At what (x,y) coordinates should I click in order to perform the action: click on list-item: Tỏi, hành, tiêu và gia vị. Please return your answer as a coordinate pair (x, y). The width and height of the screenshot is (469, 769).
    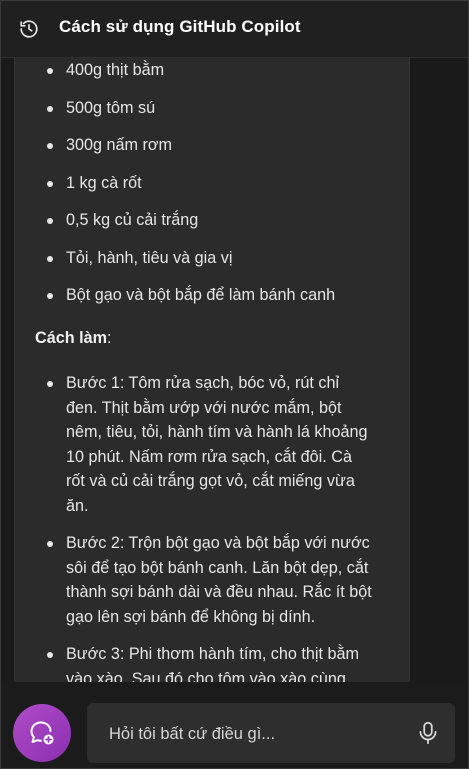
    Looking at the image, I should click on (185, 265).